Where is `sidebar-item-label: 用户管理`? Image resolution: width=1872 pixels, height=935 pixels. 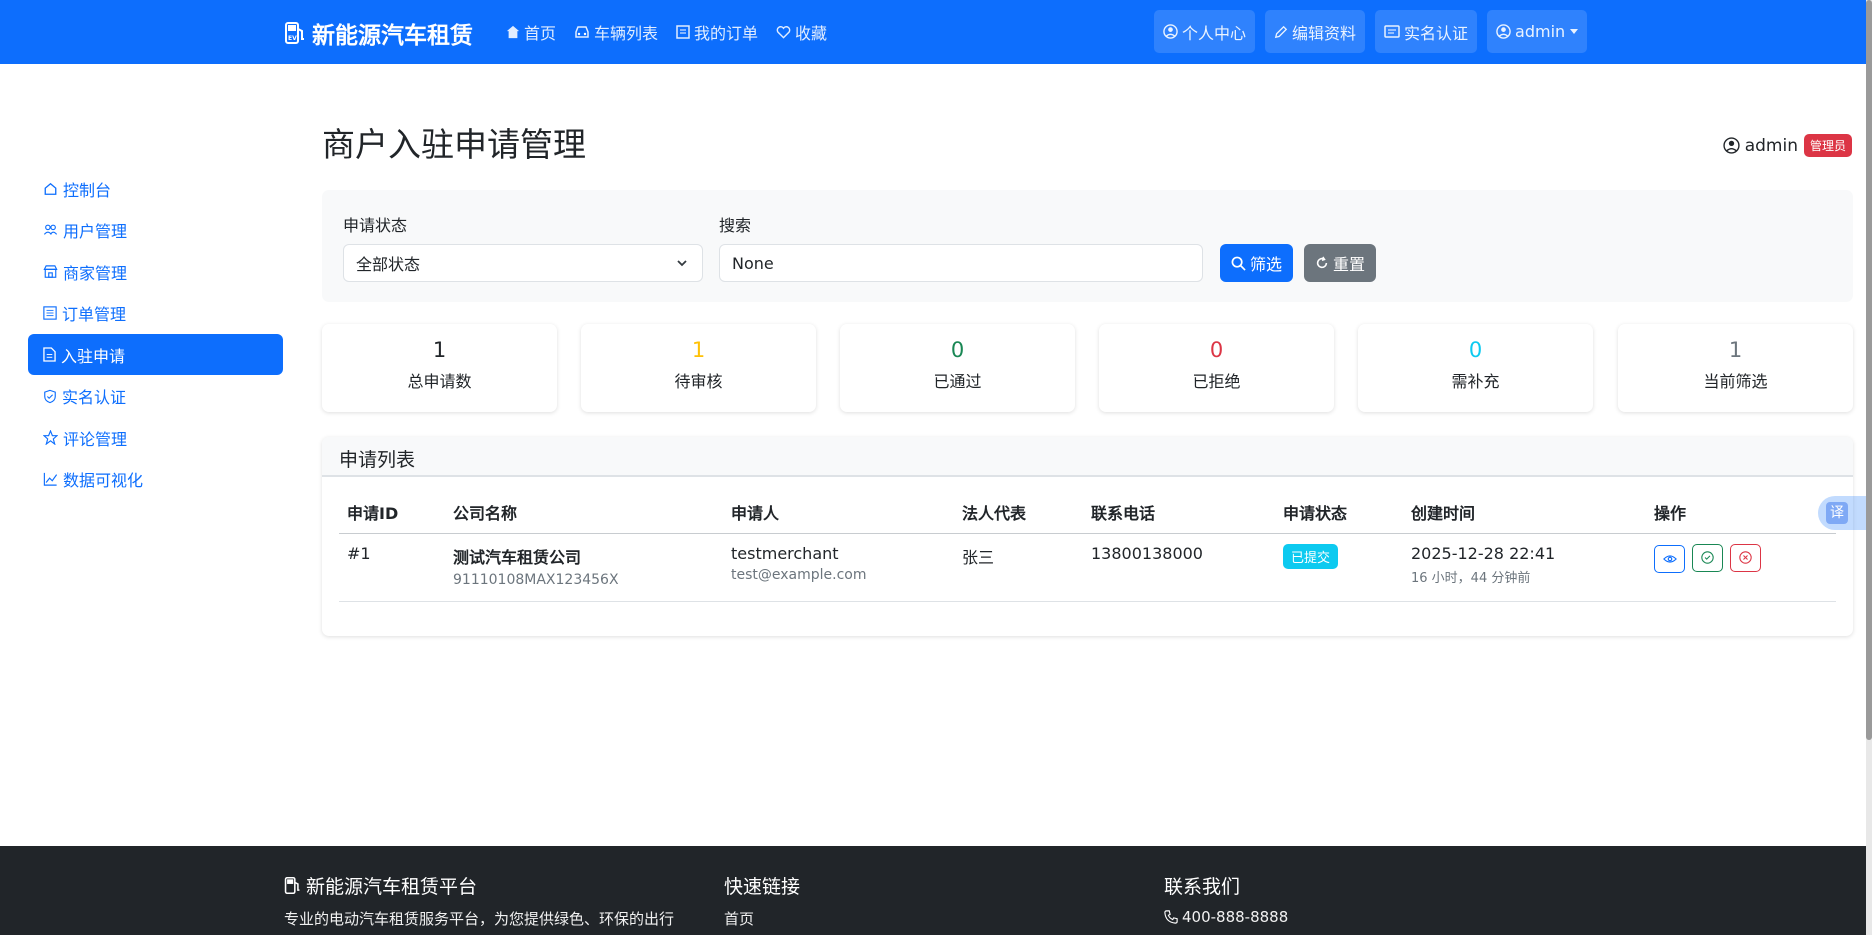
sidebar-item-label: 用户管理 is located at coordinates (95, 231).